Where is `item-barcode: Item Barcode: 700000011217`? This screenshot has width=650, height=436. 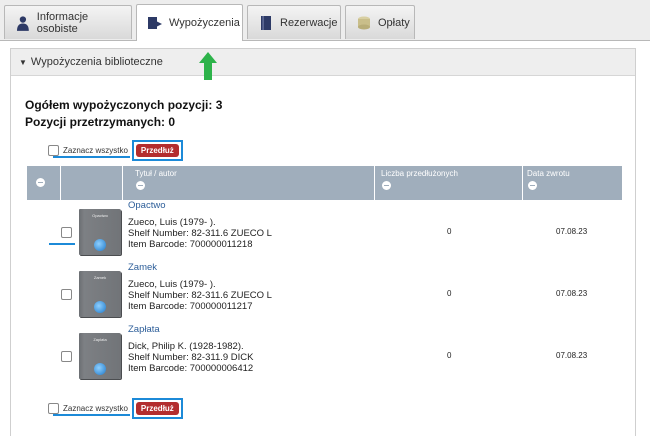 item-barcode: Item Barcode: 700000011217 is located at coordinates (190, 306).